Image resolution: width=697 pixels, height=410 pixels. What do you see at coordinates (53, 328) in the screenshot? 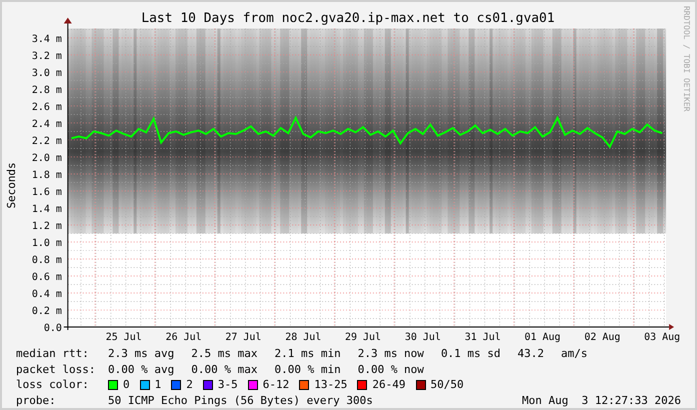
I see `y-tick-label: 0.0` at bounding box center [53, 328].